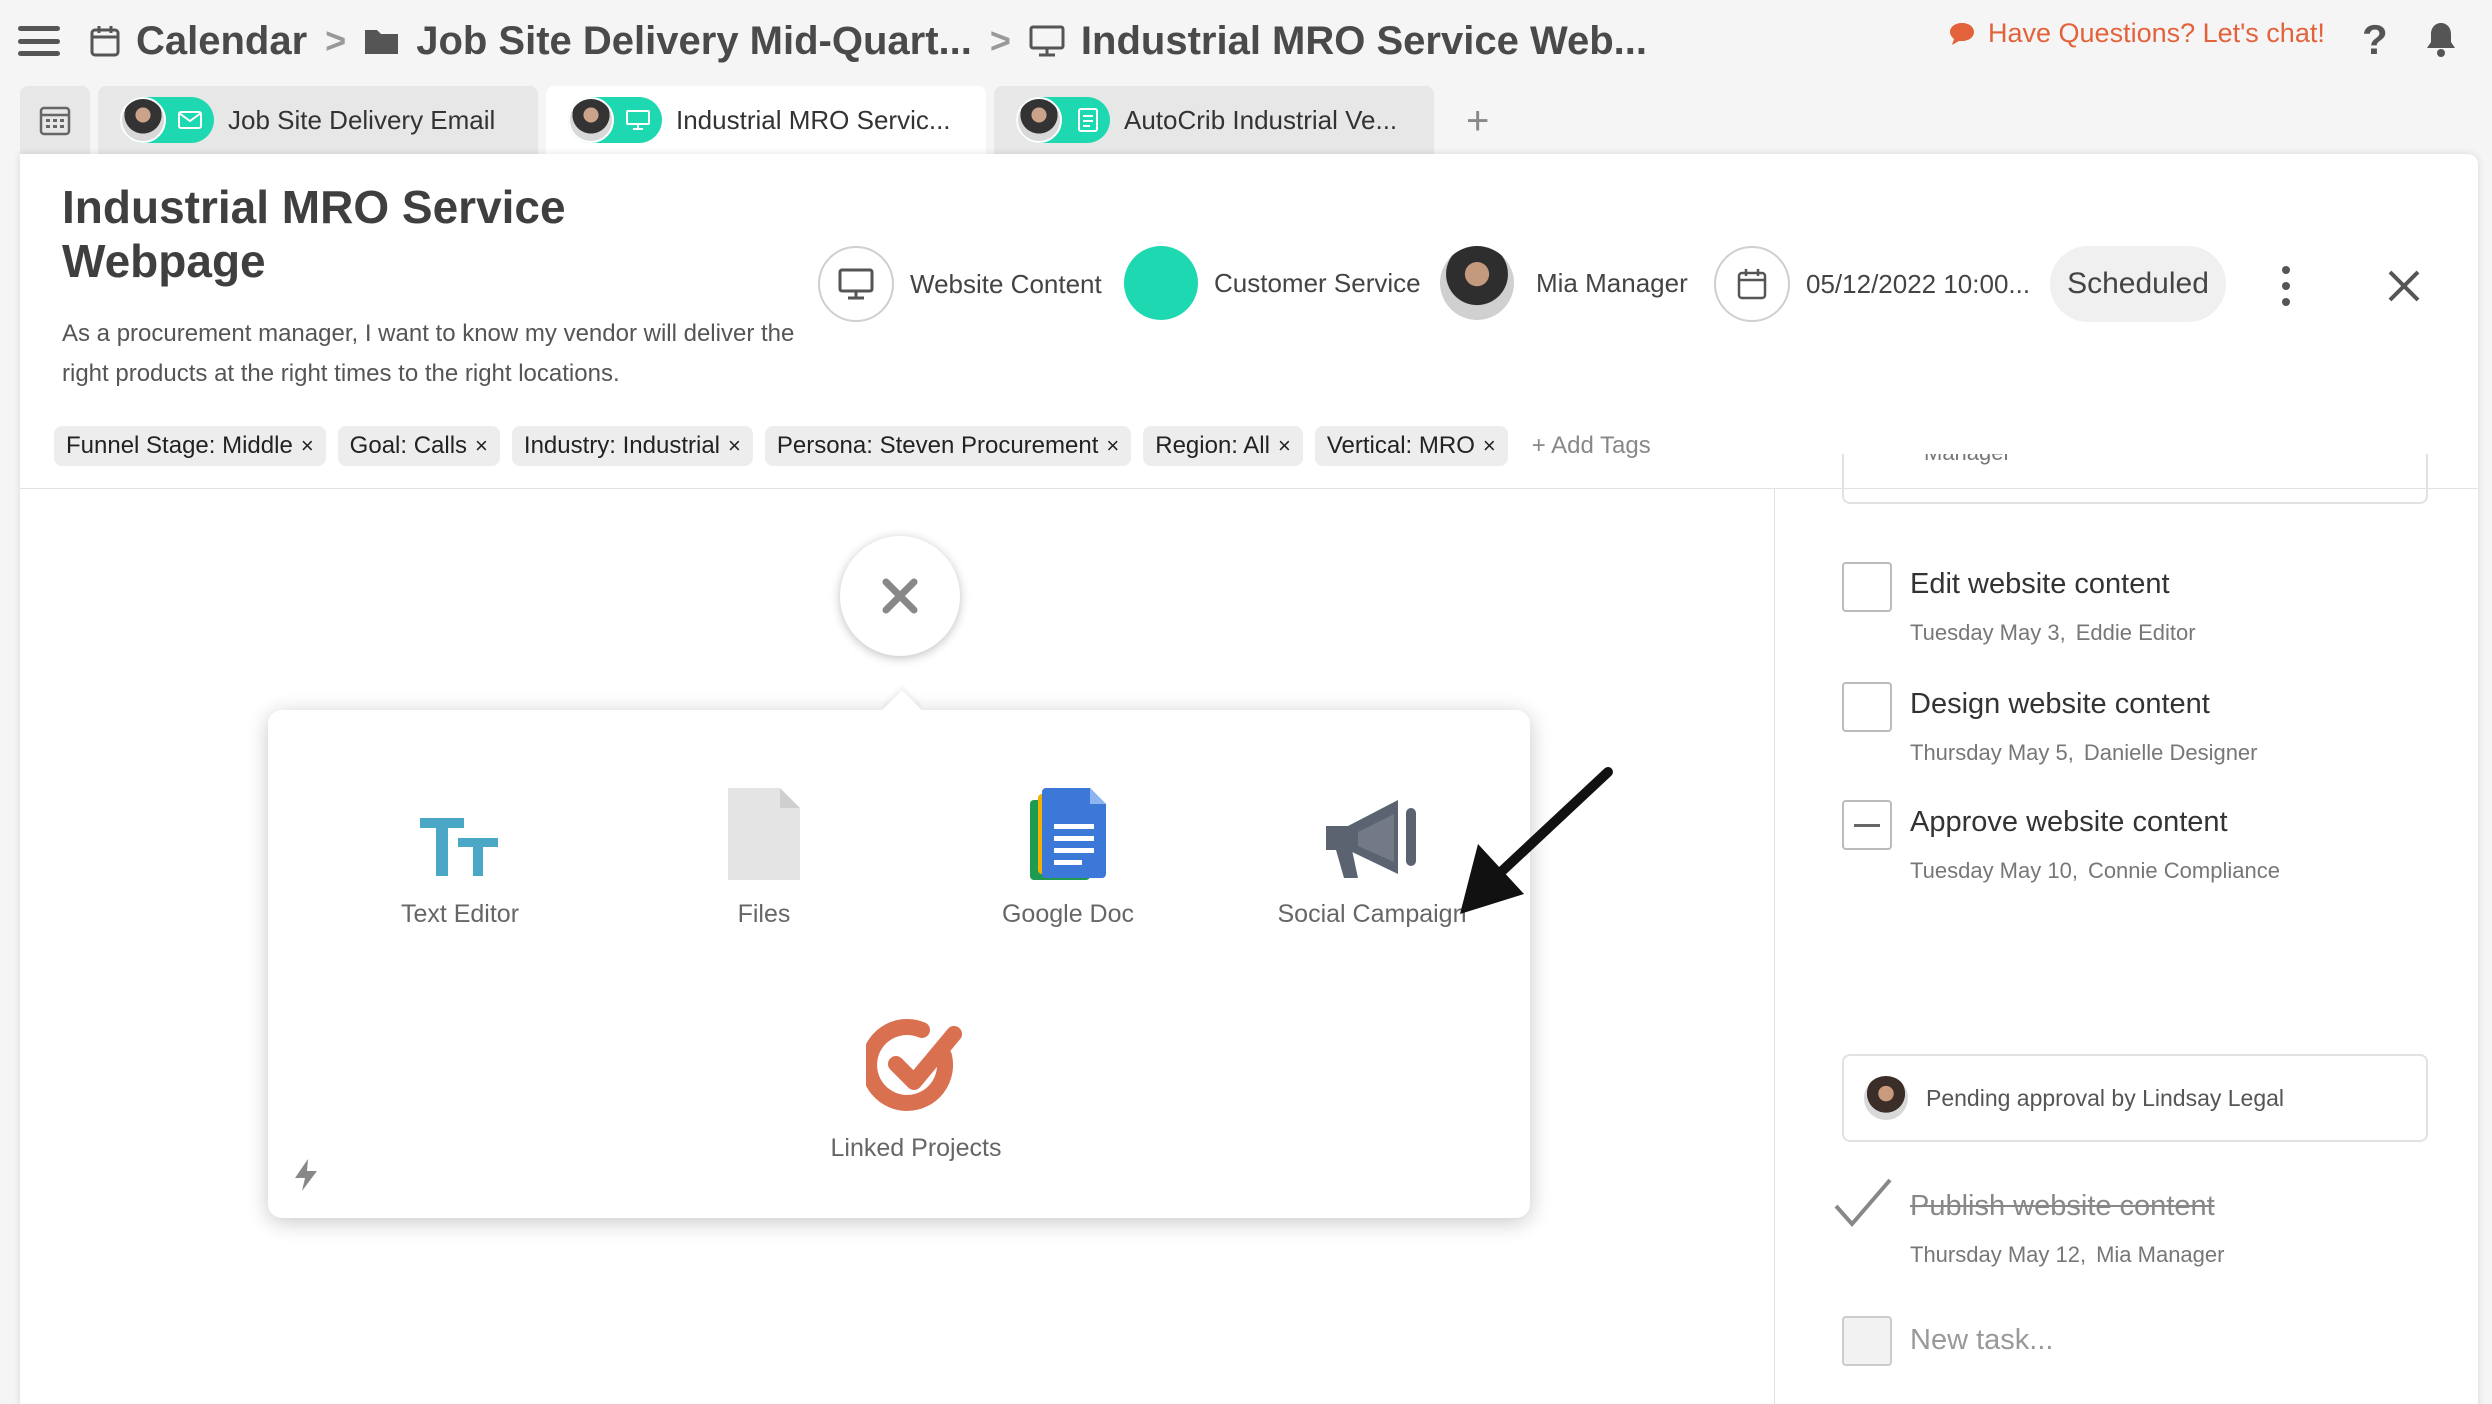  Describe the element at coordinates (2062, 1206) in the screenshot. I see `task-title: Publish website content` at that location.